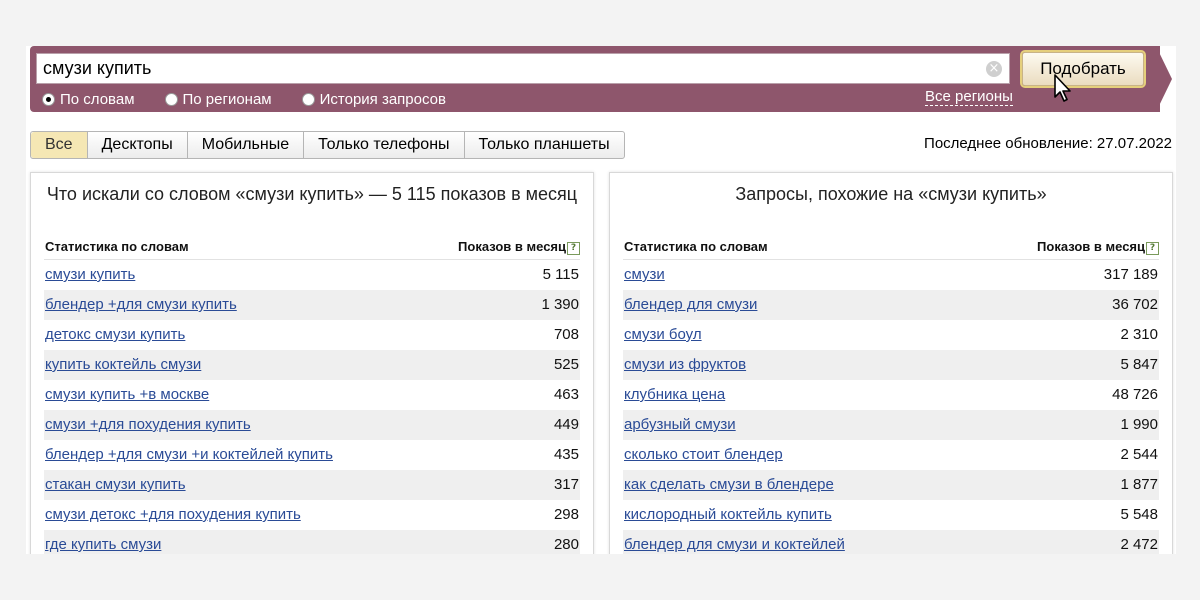 The width and height of the screenshot is (1200, 600). What do you see at coordinates (566, 394) in the screenshot?
I see `impressions-count: 463` at bounding box center [566, 394].